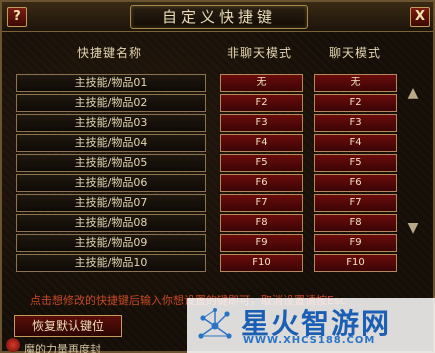 This screenshot has height=353, width=435. Describe the element at coordinates (355, 163) in the screenshot. I see `chat-key-cell: F5` at that location.